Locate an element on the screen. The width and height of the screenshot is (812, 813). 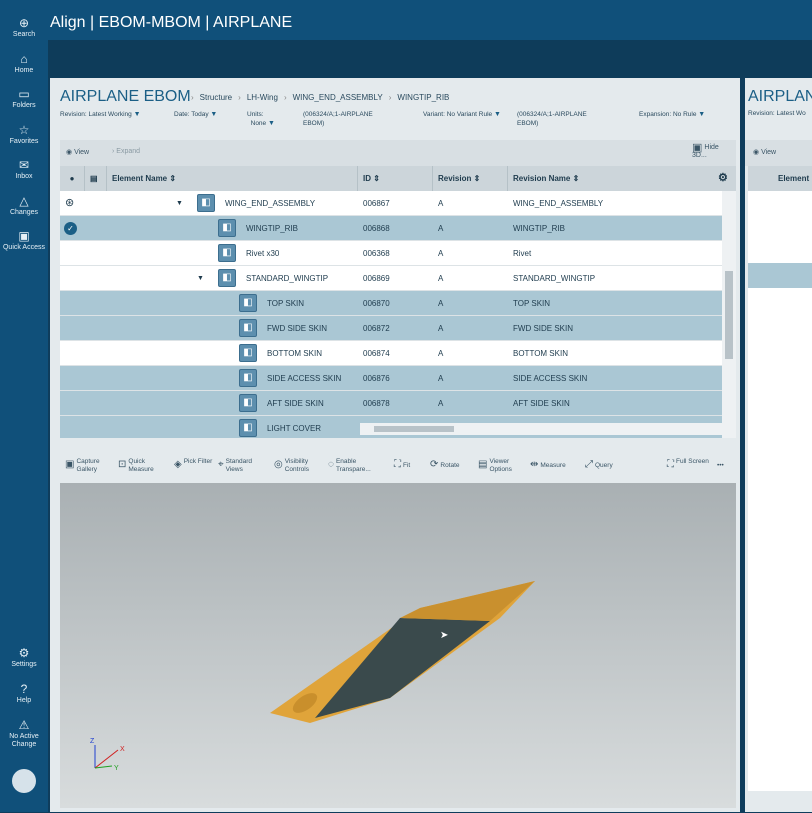
breadcrumb-item: WING_END_ASSEMBLY is located at coordinates (338, 97).